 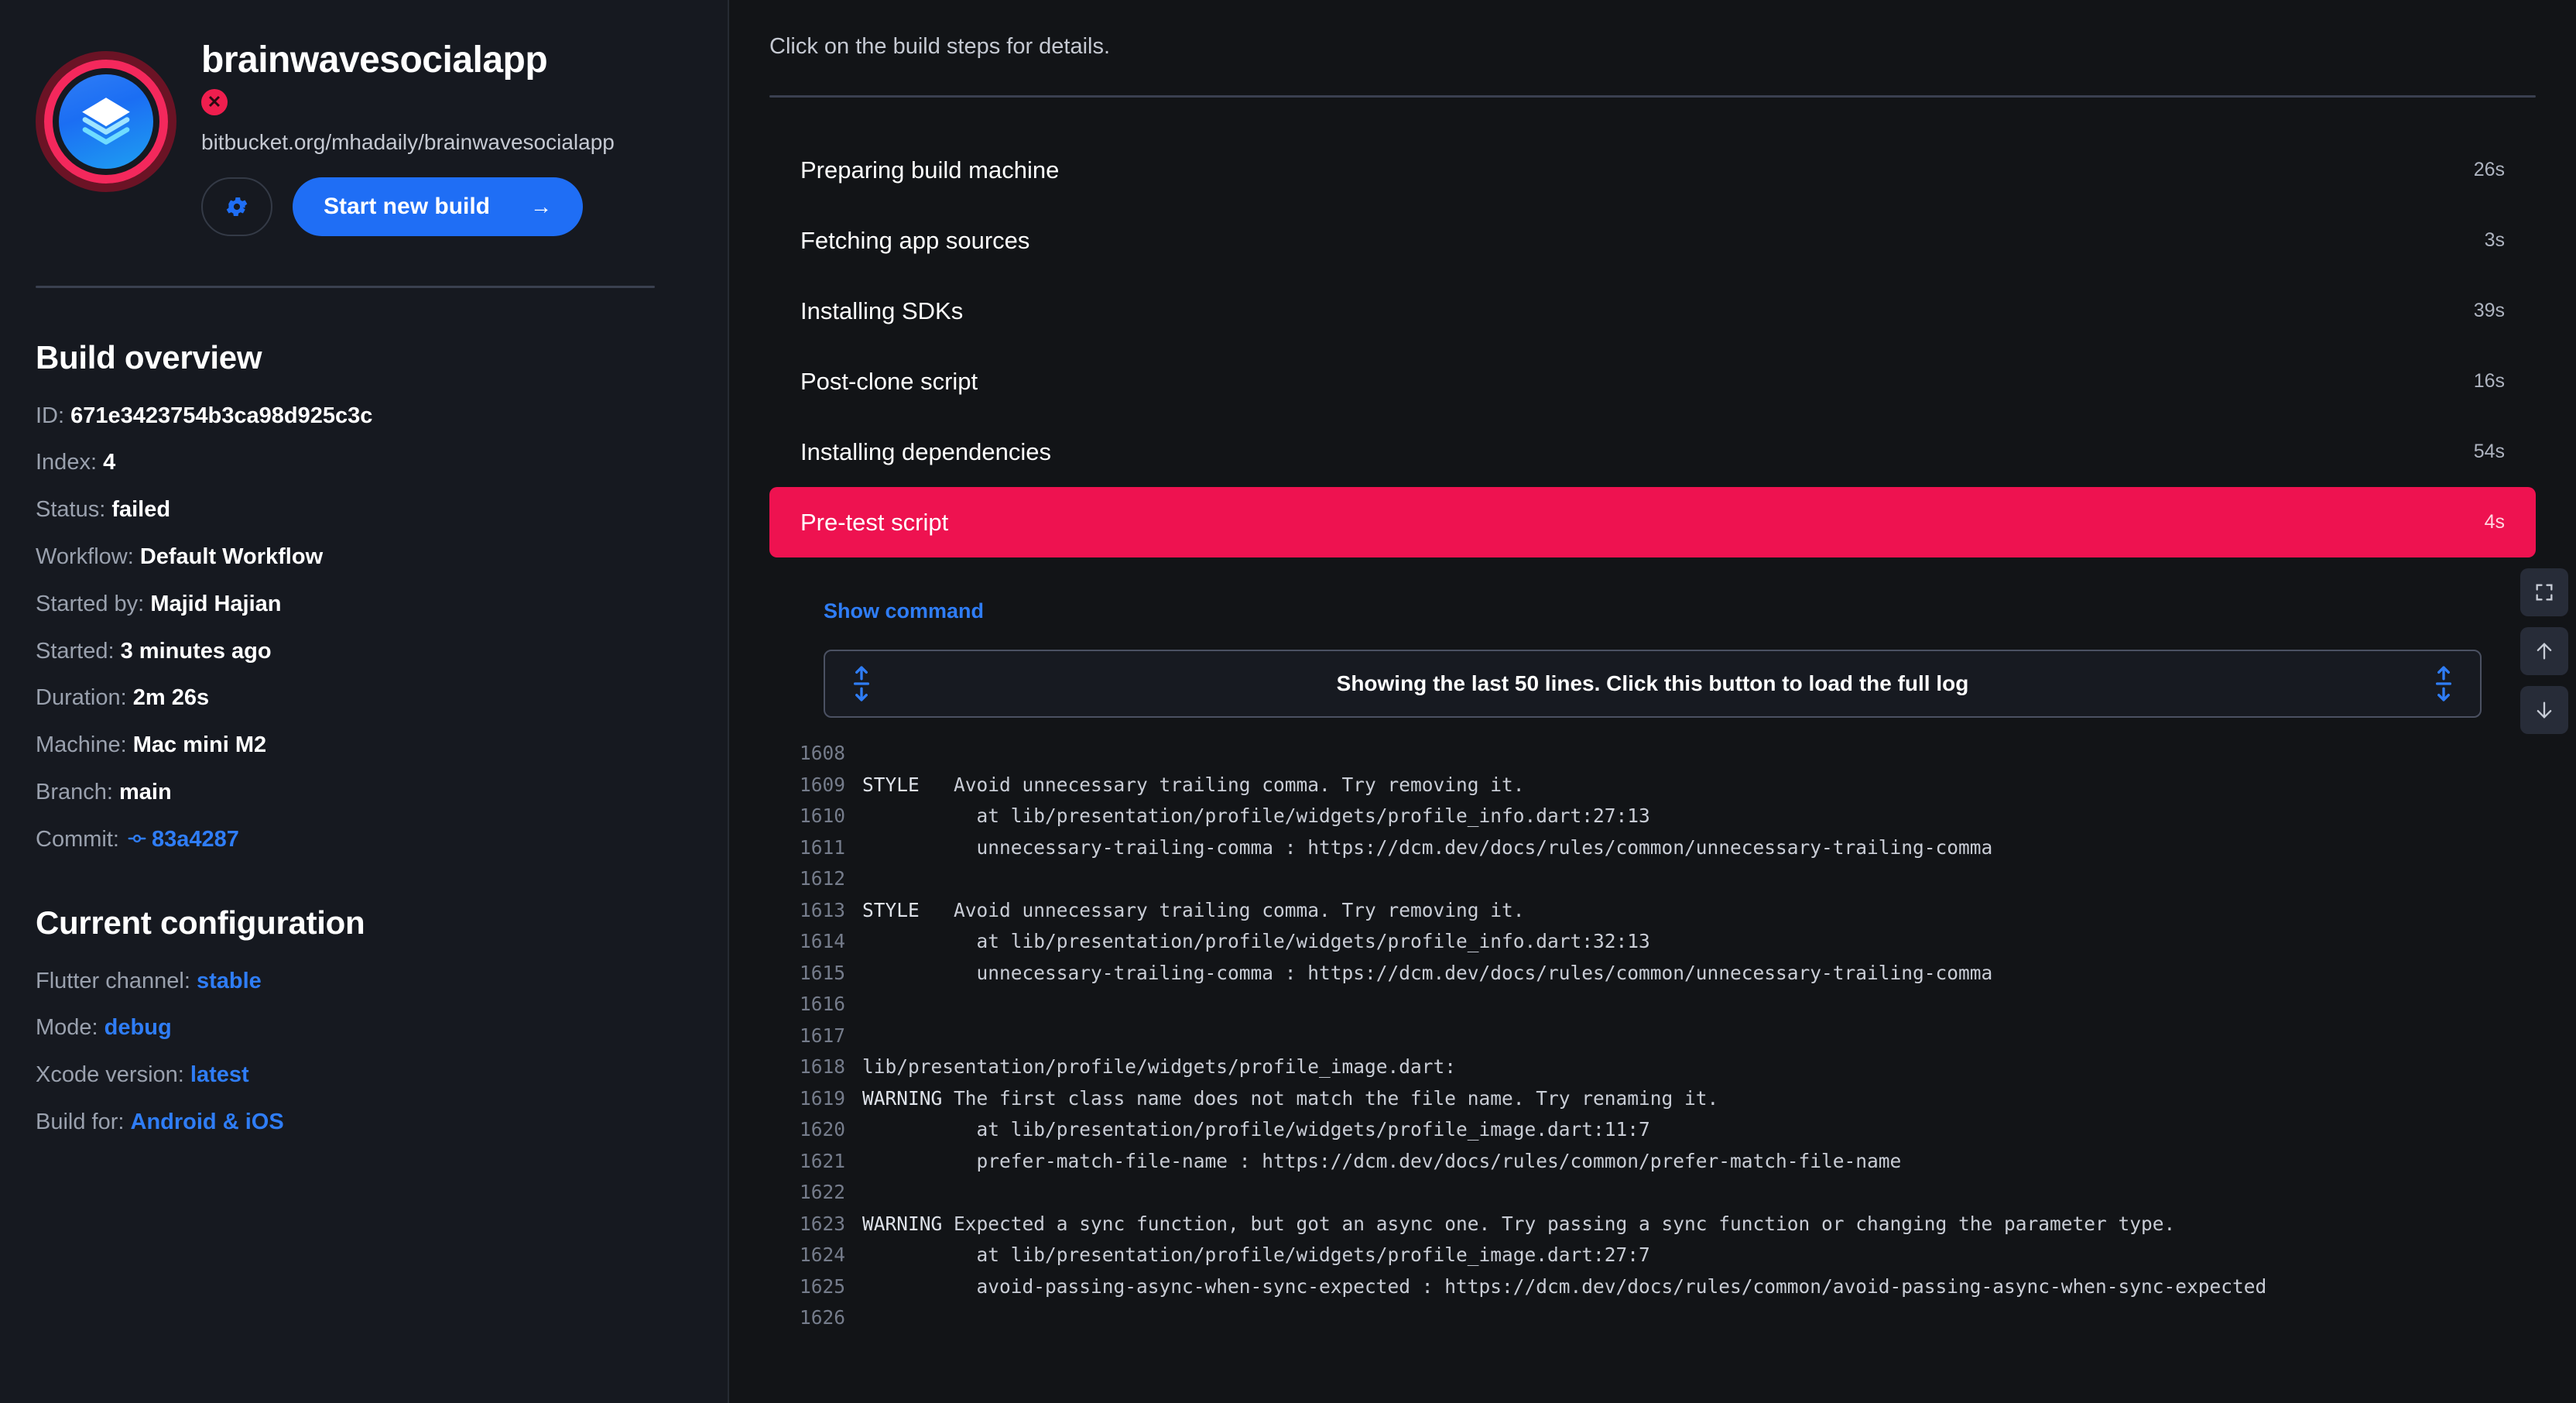 I want to click on config-row-label: Xcode version:, so click(x=113, y=1075).